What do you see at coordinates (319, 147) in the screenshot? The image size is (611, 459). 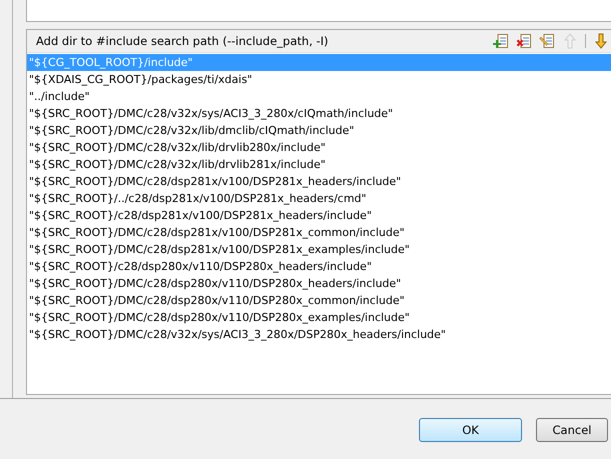 I see `path-item: "${SRC_ROOT}/DMC/c28/v32x/lib/drvlib280x/include"` at bounding box center [319, 147].